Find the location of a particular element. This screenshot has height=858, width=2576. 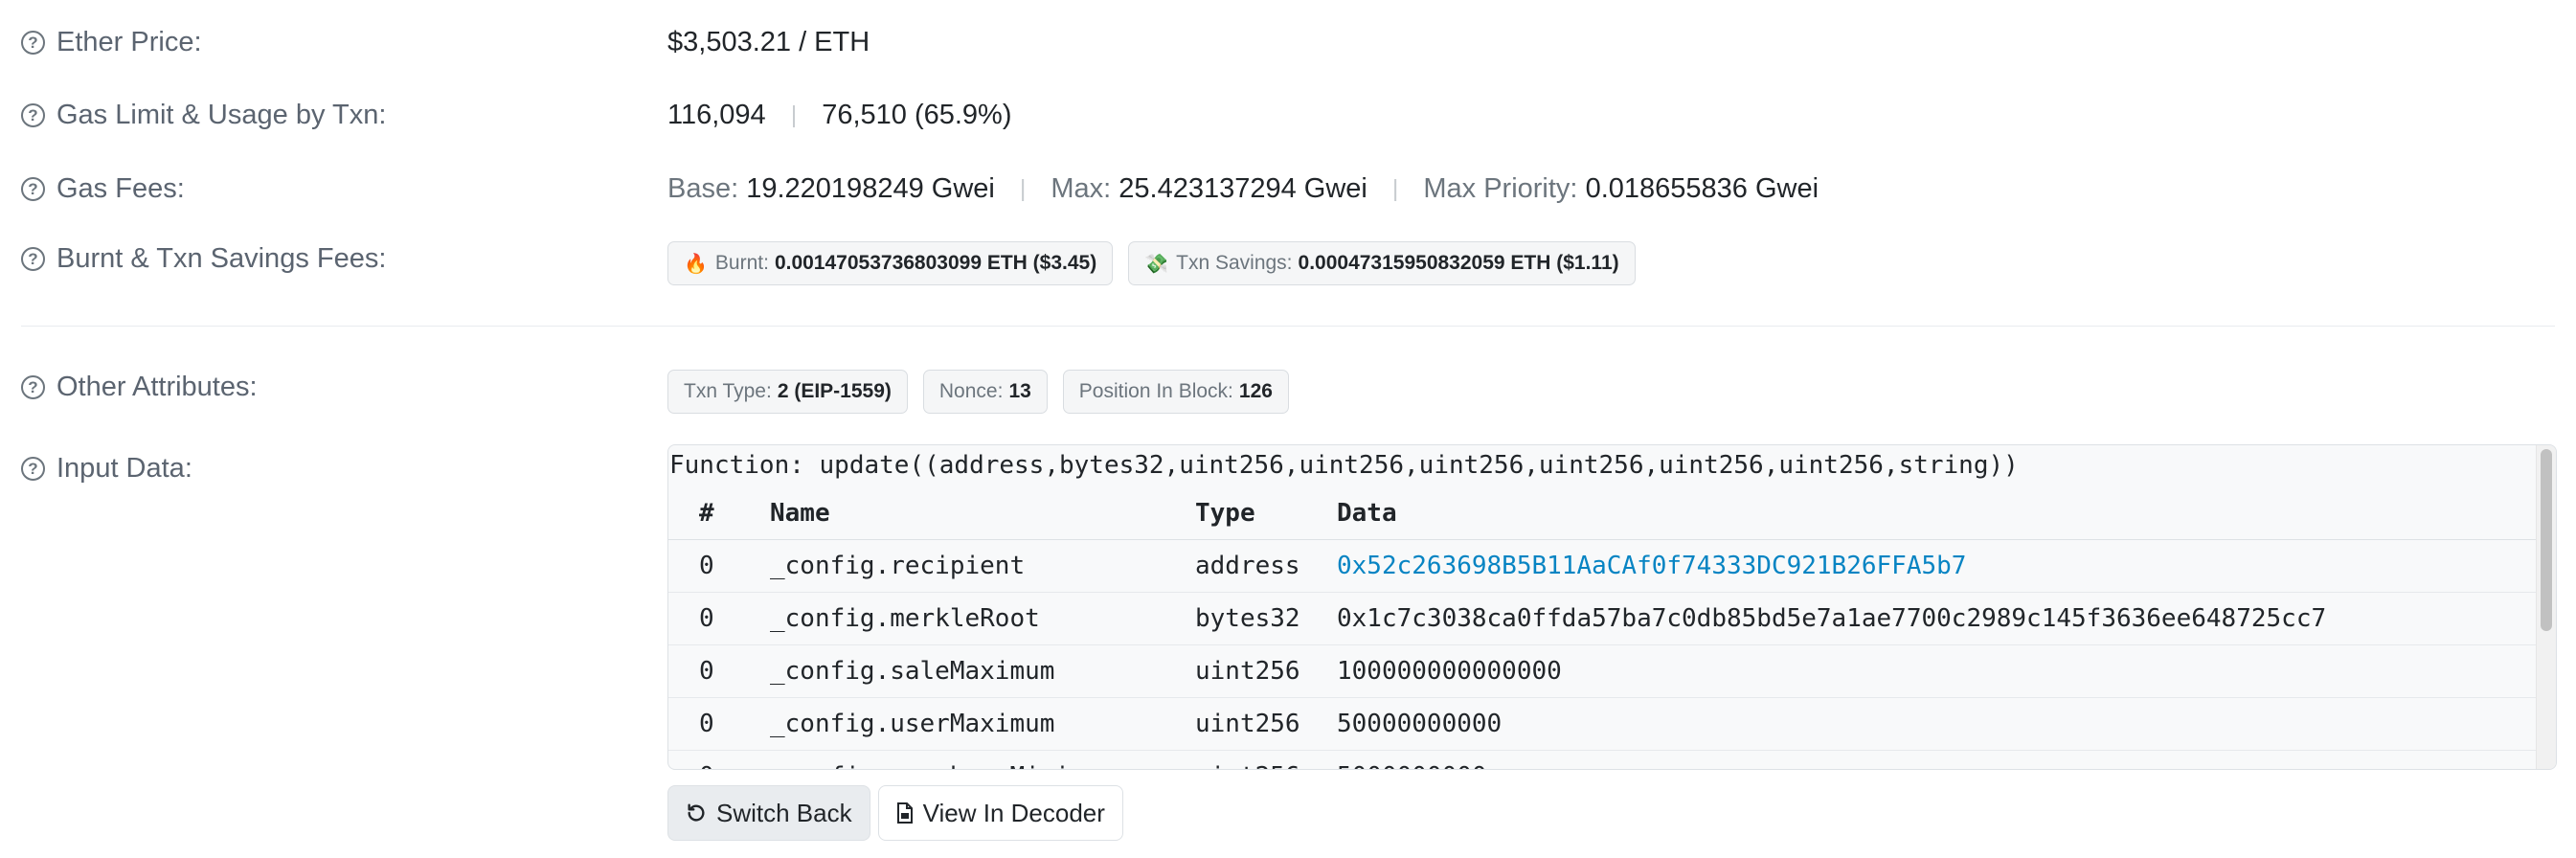

input-data-label: ? Input Data: is located at coordinates (106, 468).